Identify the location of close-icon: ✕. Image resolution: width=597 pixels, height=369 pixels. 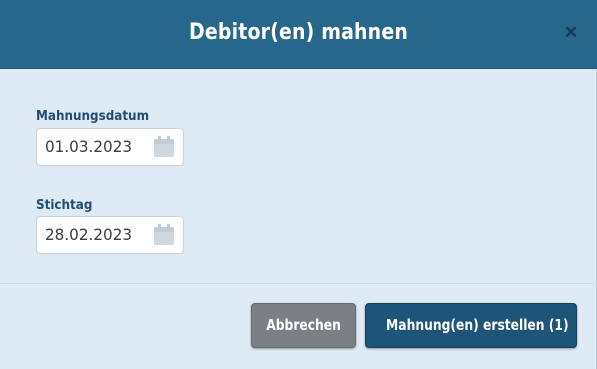
(571, 33).